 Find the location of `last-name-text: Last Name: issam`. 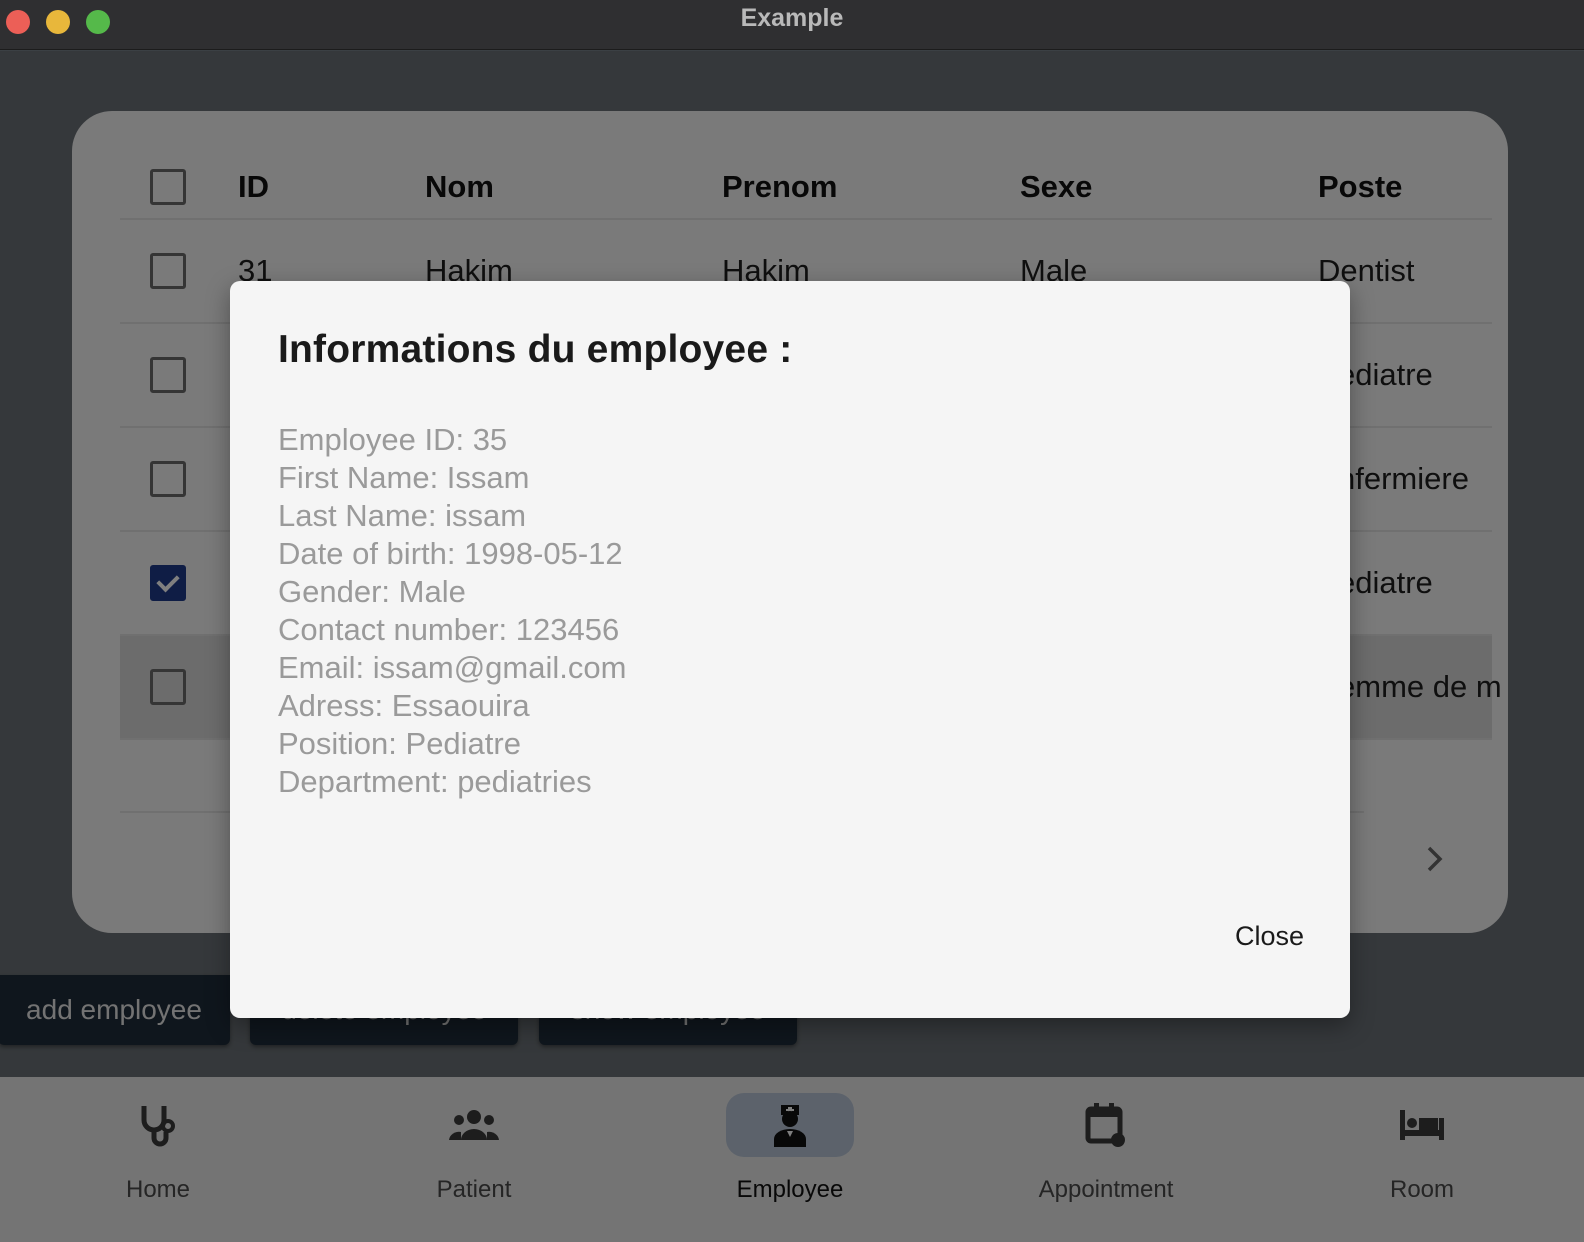

last-name-text: Last Name: issam is located at coordinates (402, 515).